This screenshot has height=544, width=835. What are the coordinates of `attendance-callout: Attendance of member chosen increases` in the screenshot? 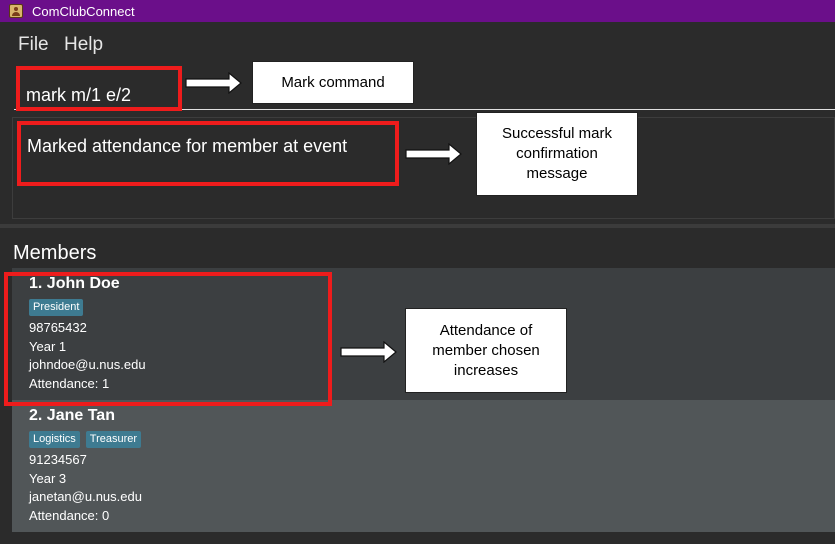 It's located at (486, 350).